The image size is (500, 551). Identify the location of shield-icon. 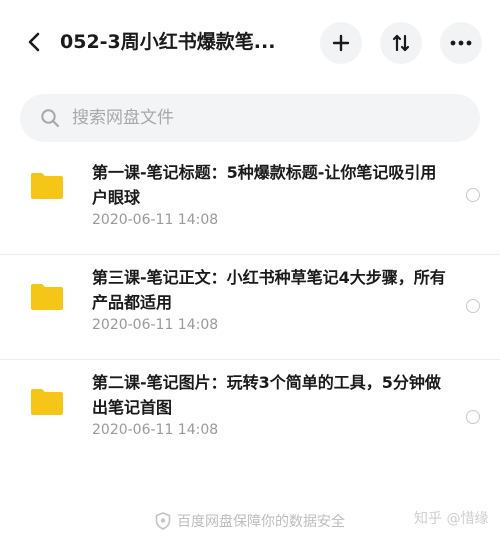
(163, 521).